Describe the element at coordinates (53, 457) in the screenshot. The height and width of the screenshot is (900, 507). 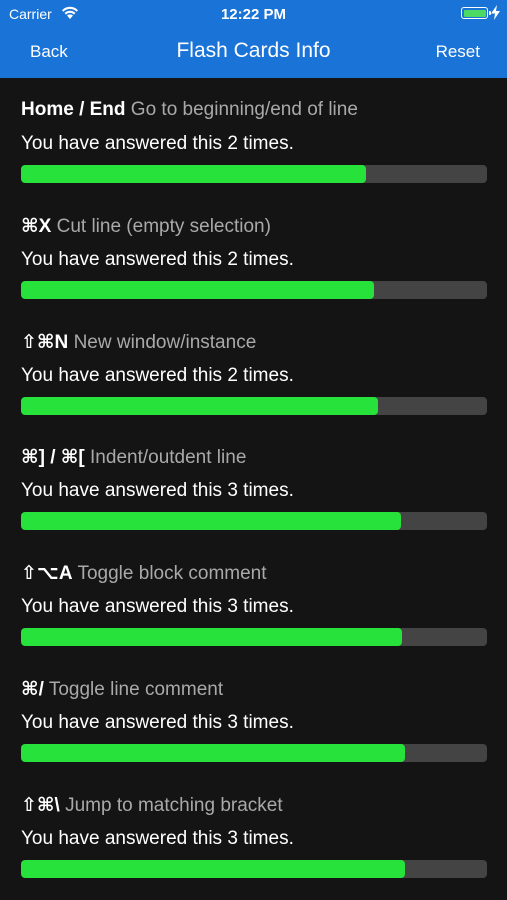
I see `shortcut-keys: ⌘] / ⌘[` at that location.